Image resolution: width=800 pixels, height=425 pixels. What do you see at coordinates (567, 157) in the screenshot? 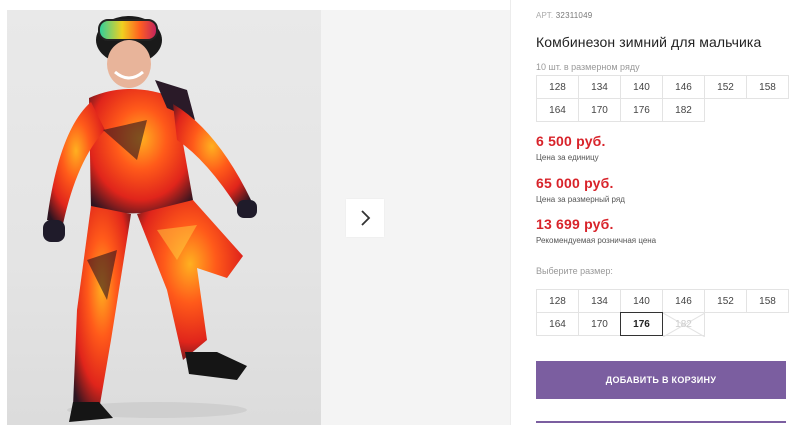
I see `unit-price-note: Цена за единицу` at bounding box center [567, 157].